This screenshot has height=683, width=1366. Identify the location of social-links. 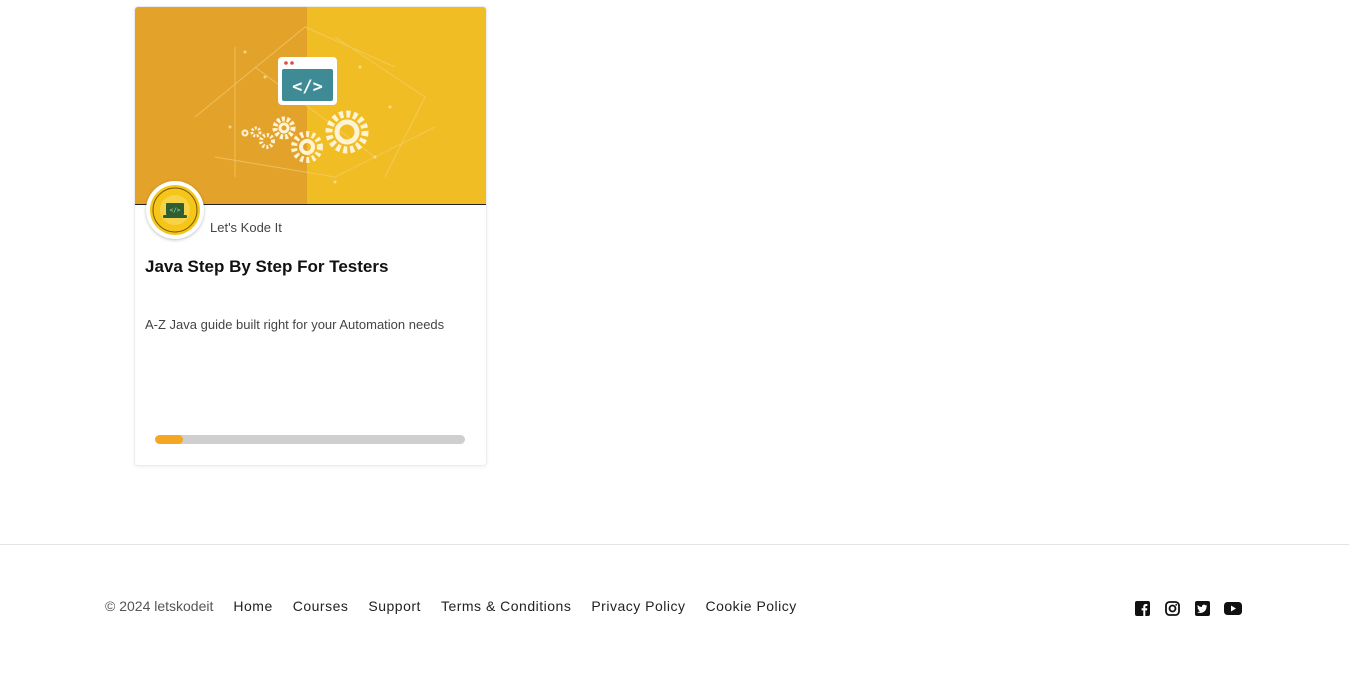
(1188, 608).